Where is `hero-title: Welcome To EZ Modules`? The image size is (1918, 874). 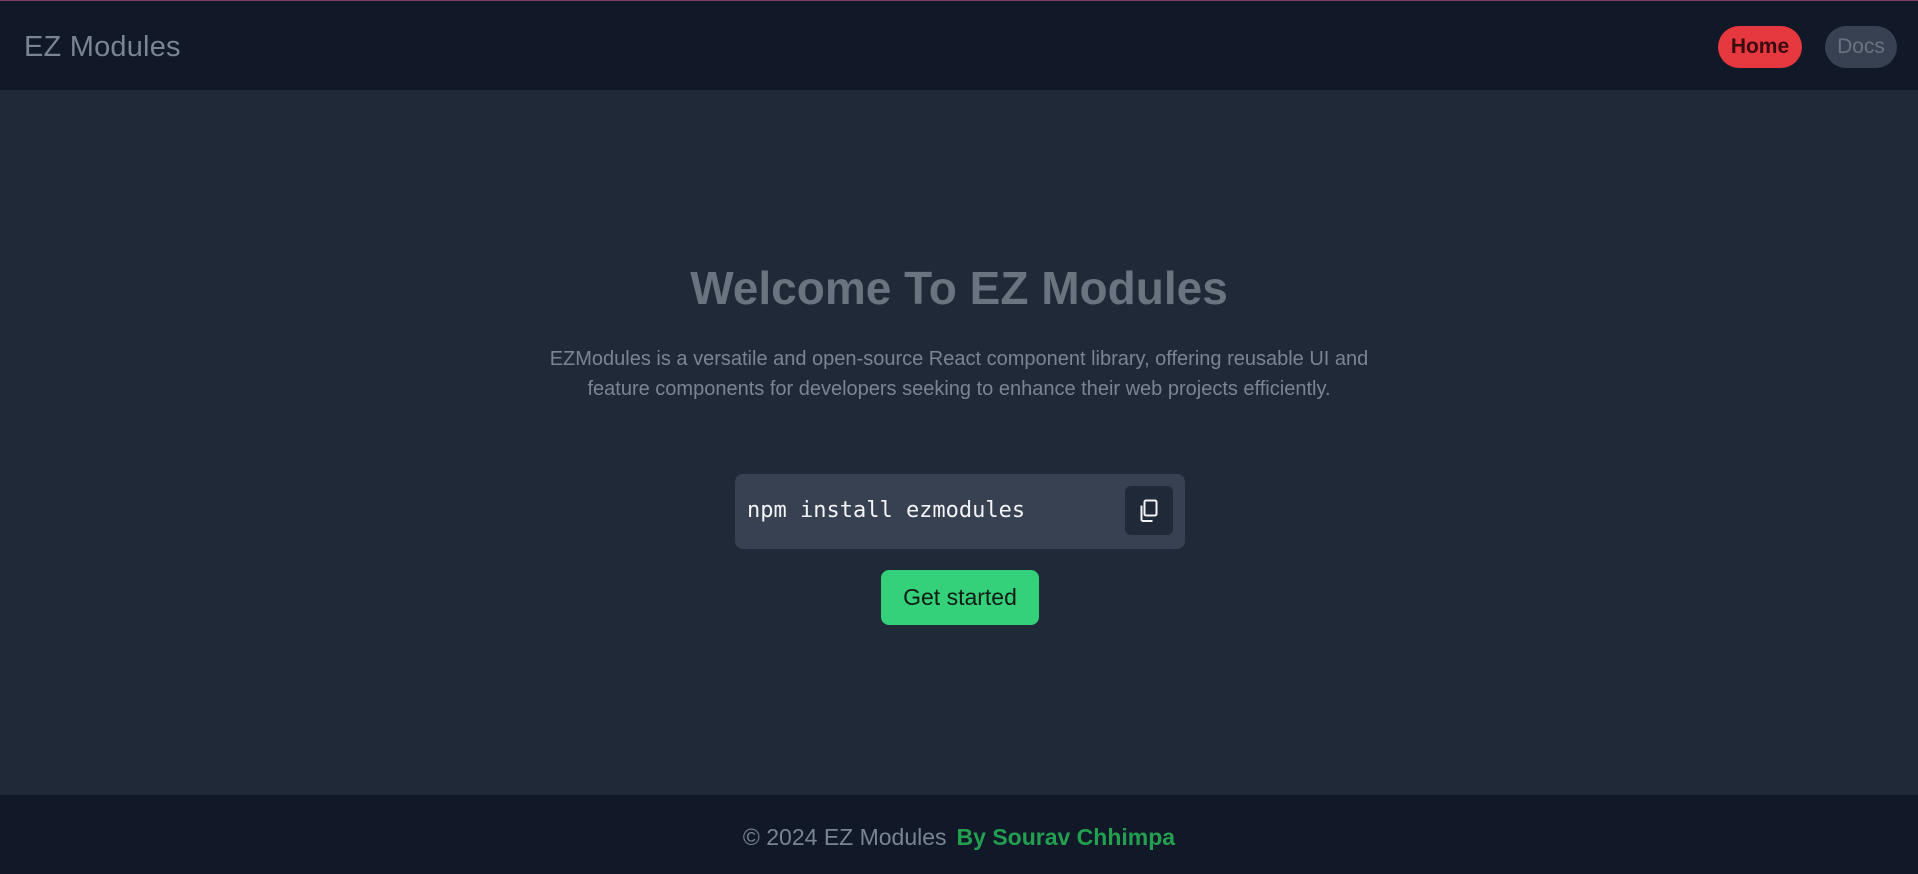
hero-title: Welcome To EZ Modules is located at coordinates (959, 288).